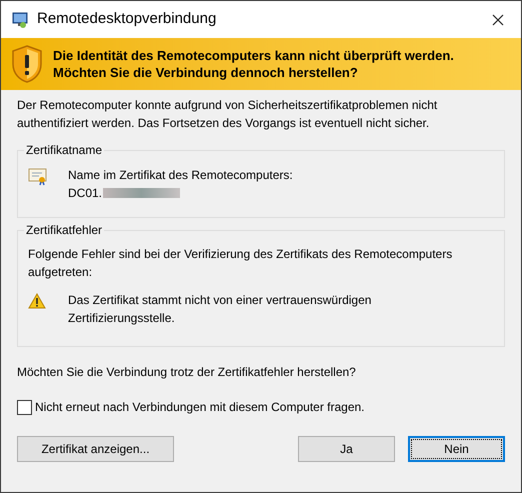 This screenshot has width=522, height=493. What do you see at coordinates (38, 177) in the screenshot?
I see `certificate-icon` at bounding box center [38, 177].